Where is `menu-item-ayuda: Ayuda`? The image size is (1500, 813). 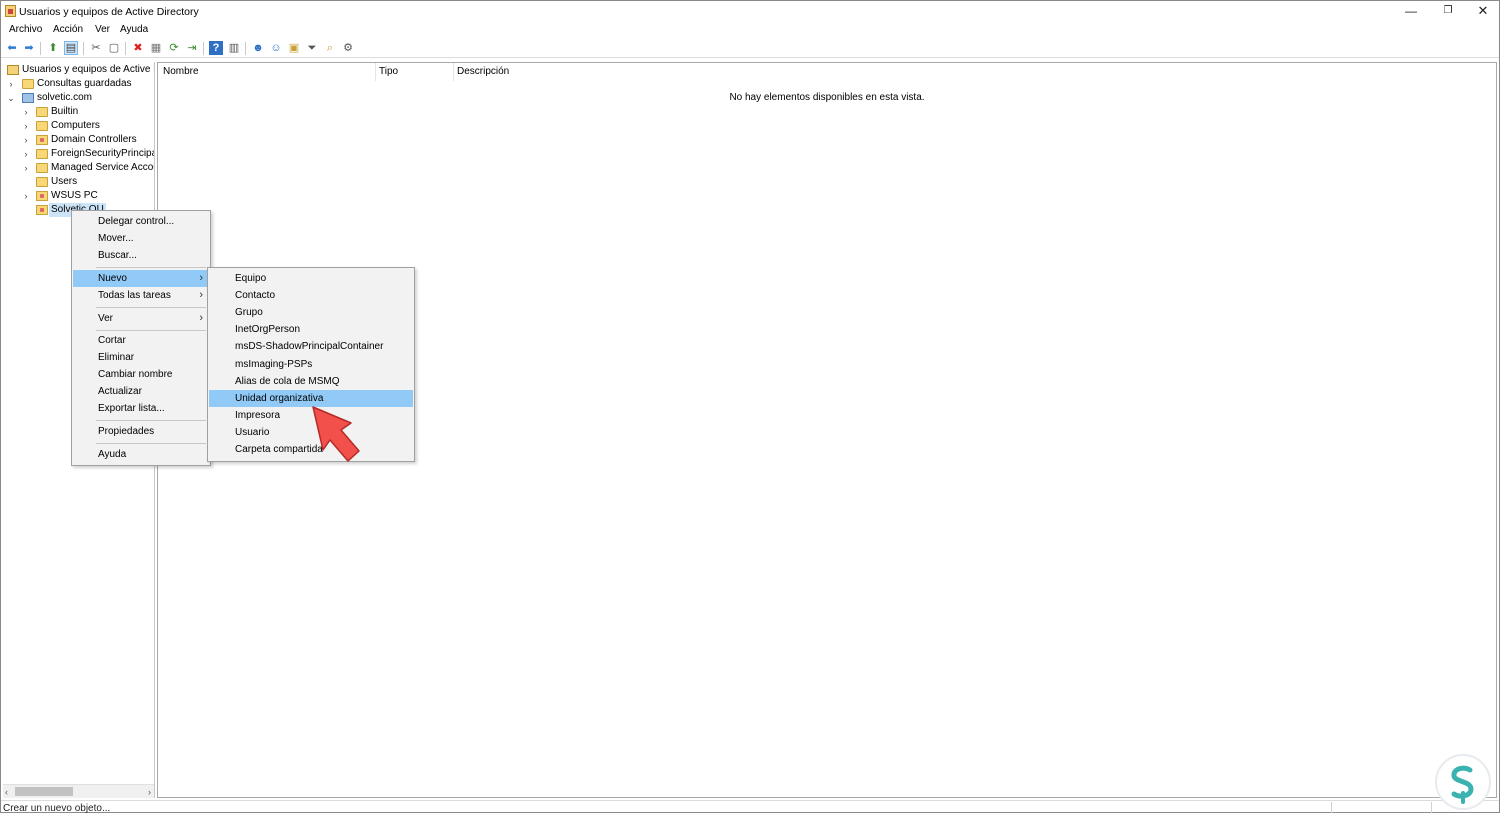
menu-item-ayuda: Ayuda is located at coordinates (141, 454).